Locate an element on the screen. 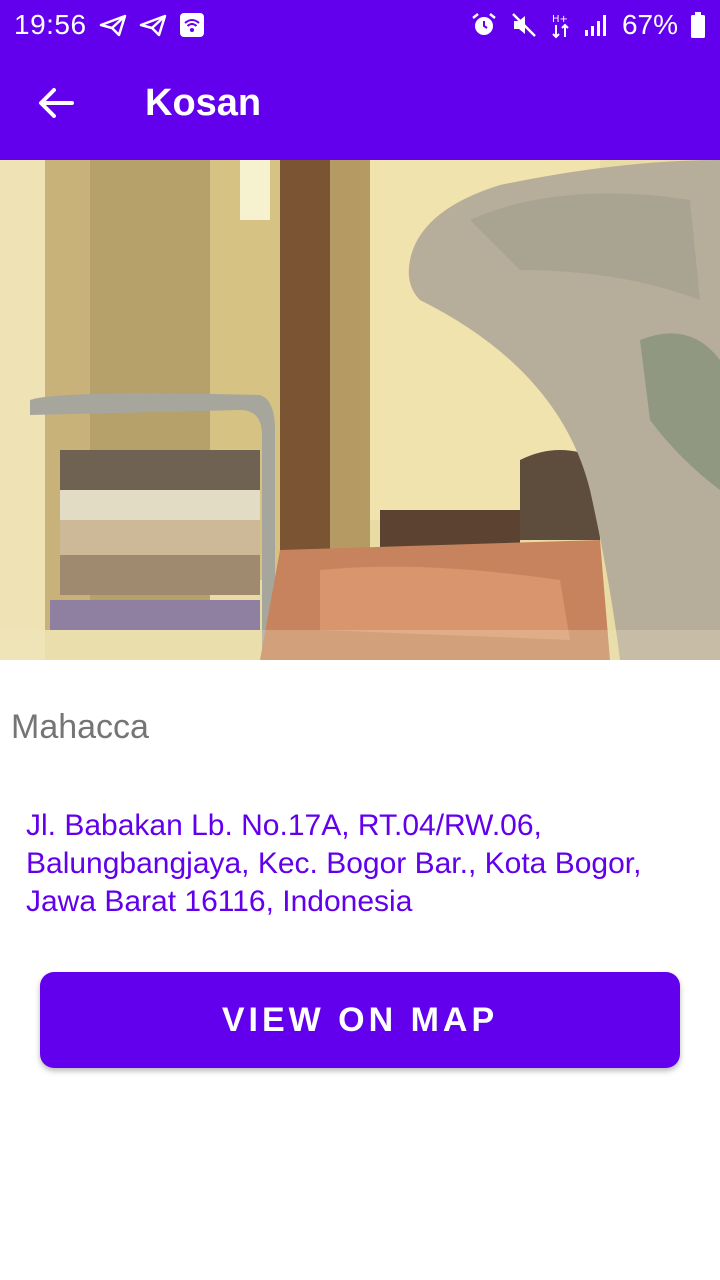 Image resolution: width=720 pixels, height=1280 pixels. signal-icon is located at coordinates (597, 25).